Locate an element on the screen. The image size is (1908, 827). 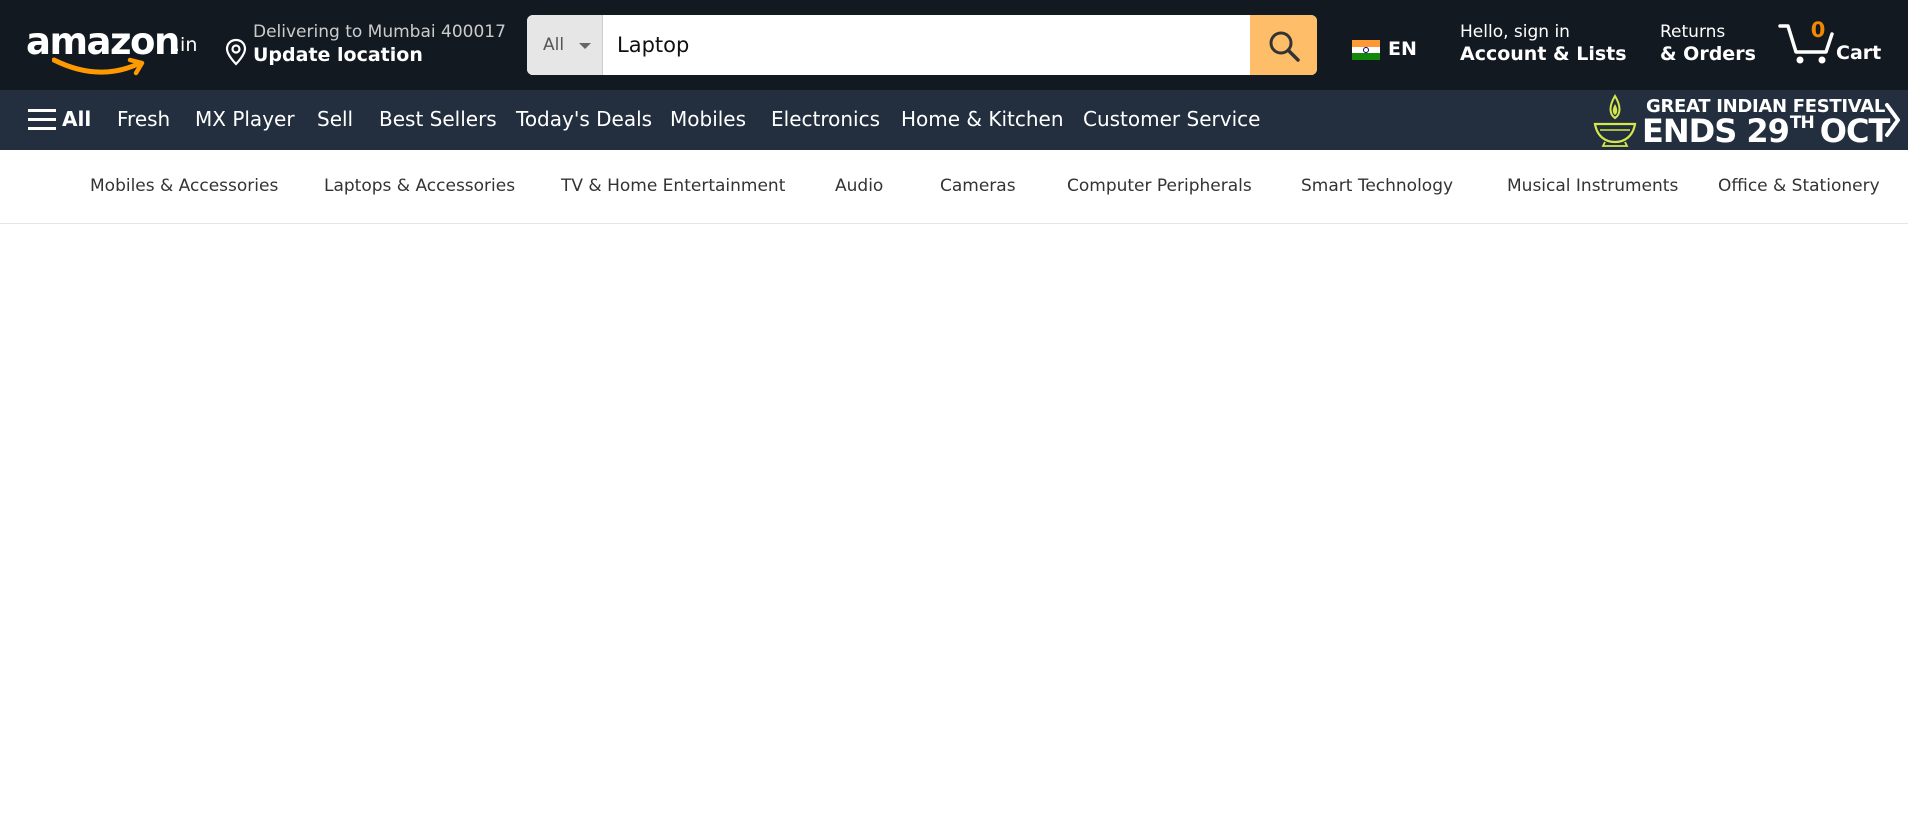
logo-tld: .in is located at coordinates (186, 45).